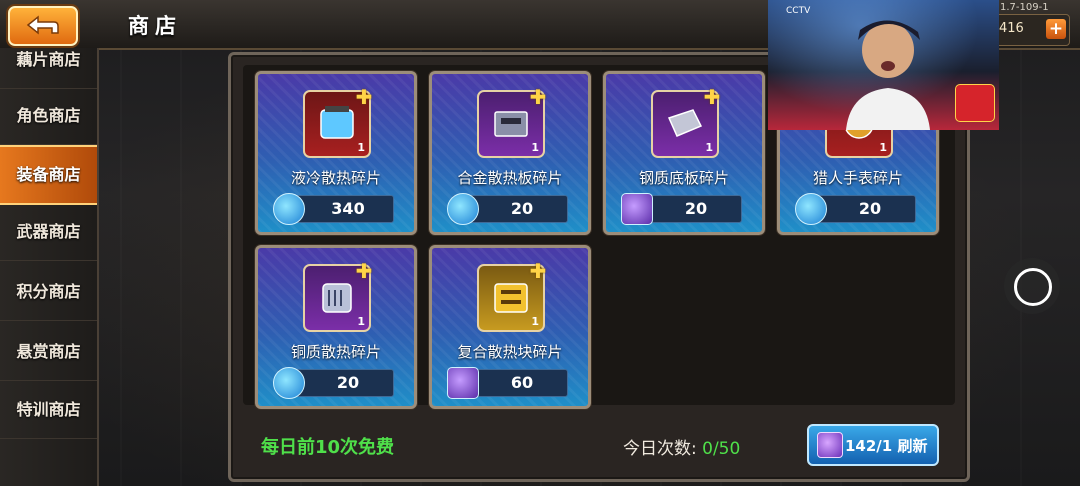 The width and height of the screenshot is (1080, 486). What do you see at coordinates (798, 11) in the screenshot?
I see `tv-logo: CCTV` at bounding box center [798, 11].